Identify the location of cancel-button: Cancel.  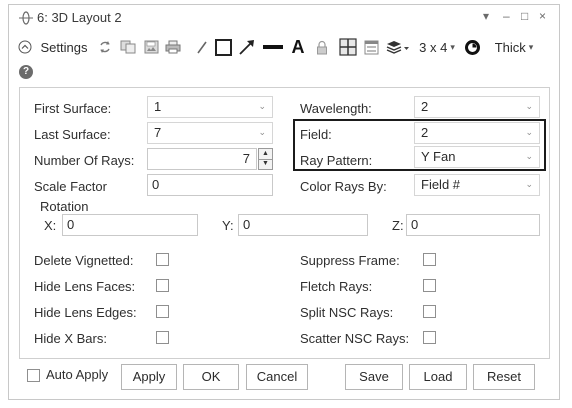
(277, 377).